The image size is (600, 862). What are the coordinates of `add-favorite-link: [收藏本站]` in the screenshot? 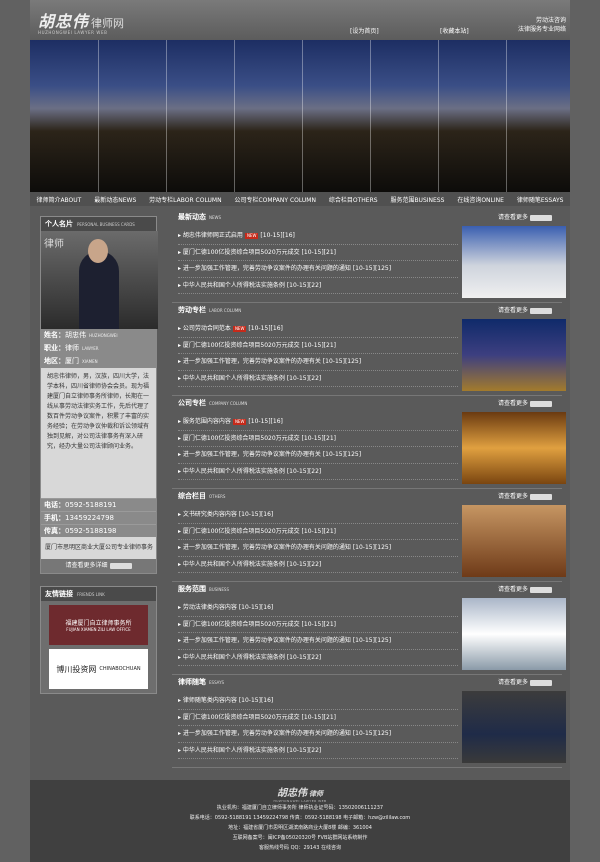 It's located at (454, 30).